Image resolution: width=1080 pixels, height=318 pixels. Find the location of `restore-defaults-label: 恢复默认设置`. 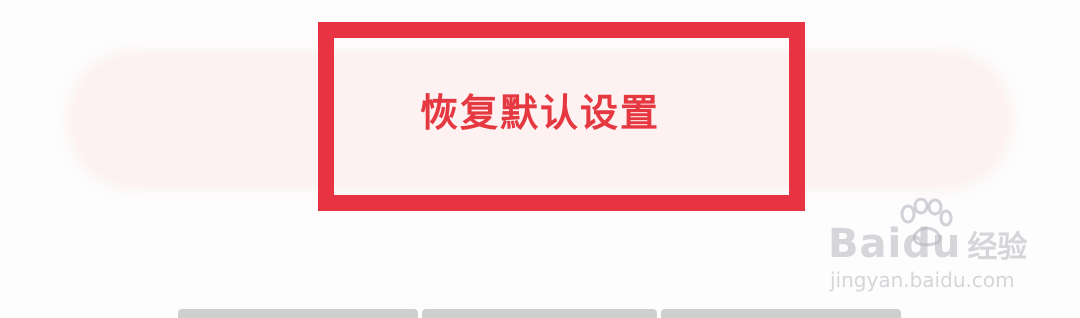

restore-defaults-label: 恢复默认设置 is located at coordinates (539, 113).